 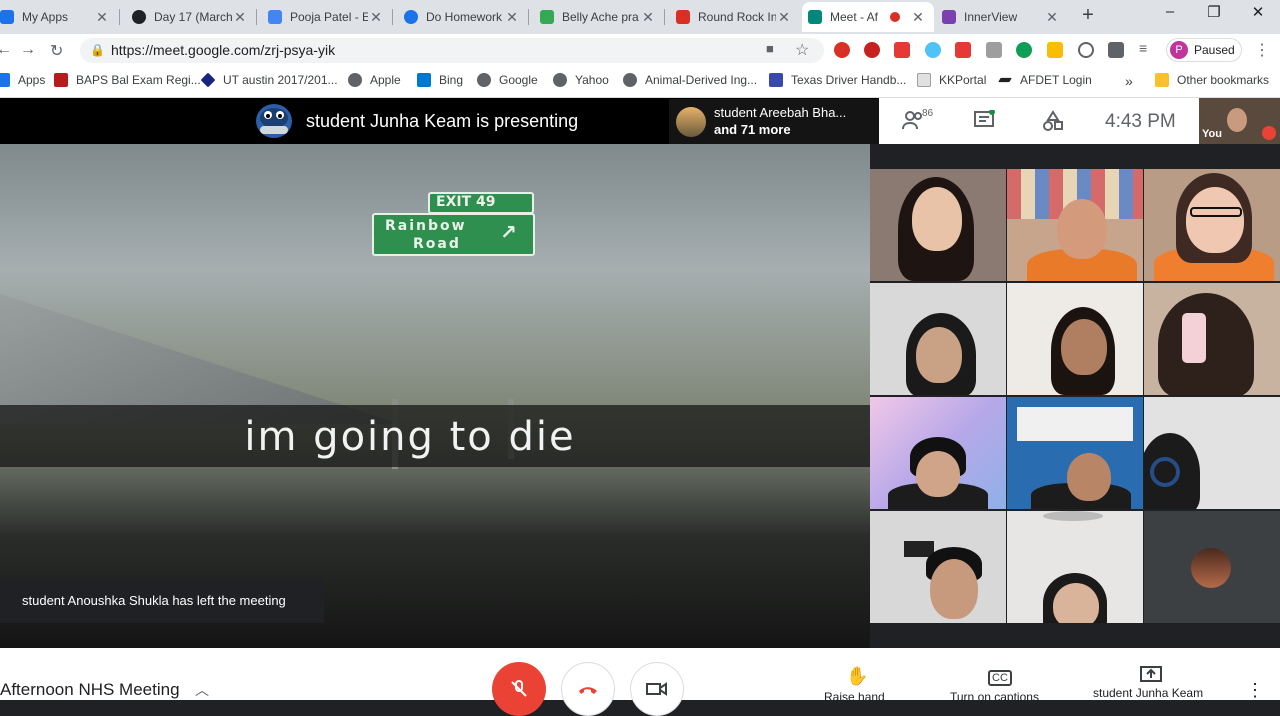 I want to click on forward-icon: →, so click(x=28, y=50).